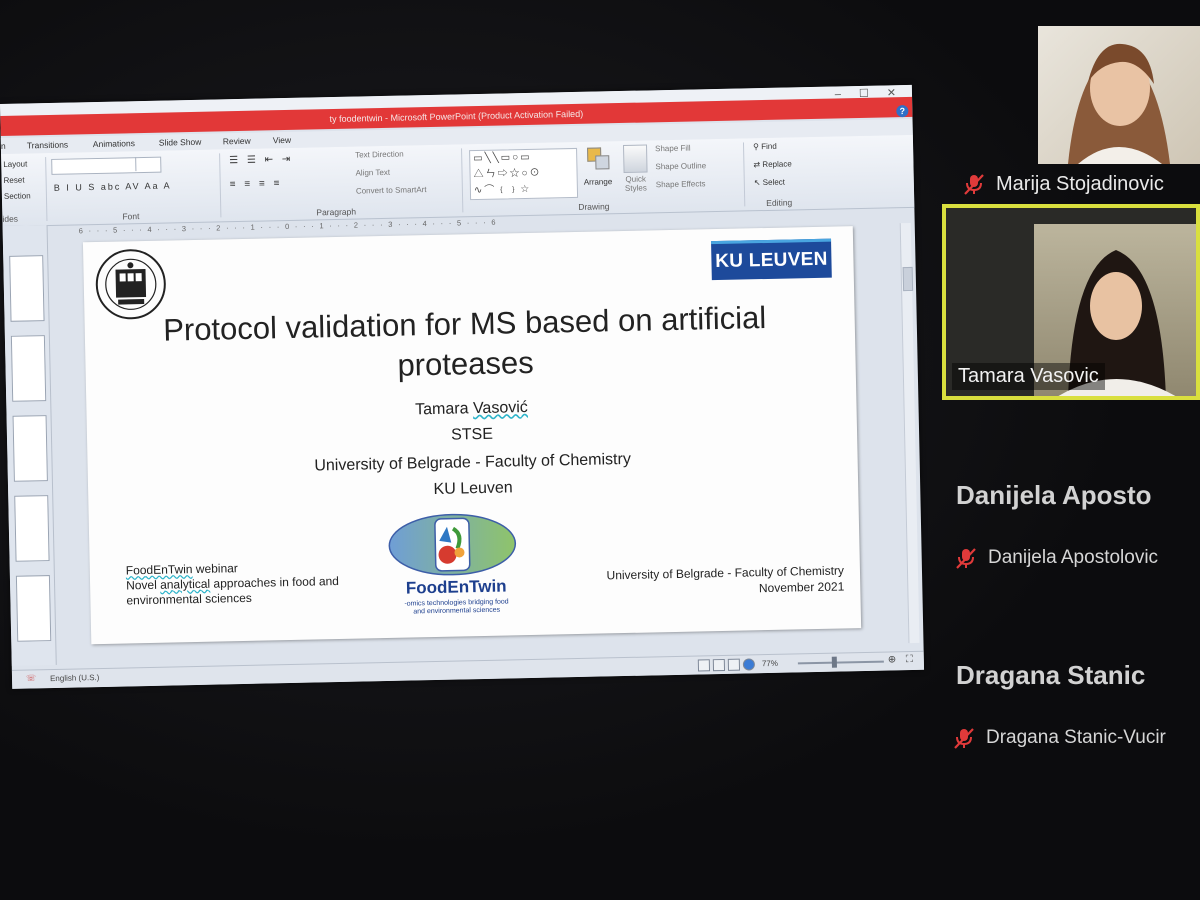 The width and height of the screenshot is (1200, 900). Describe the element at coordinates (681, 184) in the screenshot. I see `shape-effects-button: Shape Effects` at that location.